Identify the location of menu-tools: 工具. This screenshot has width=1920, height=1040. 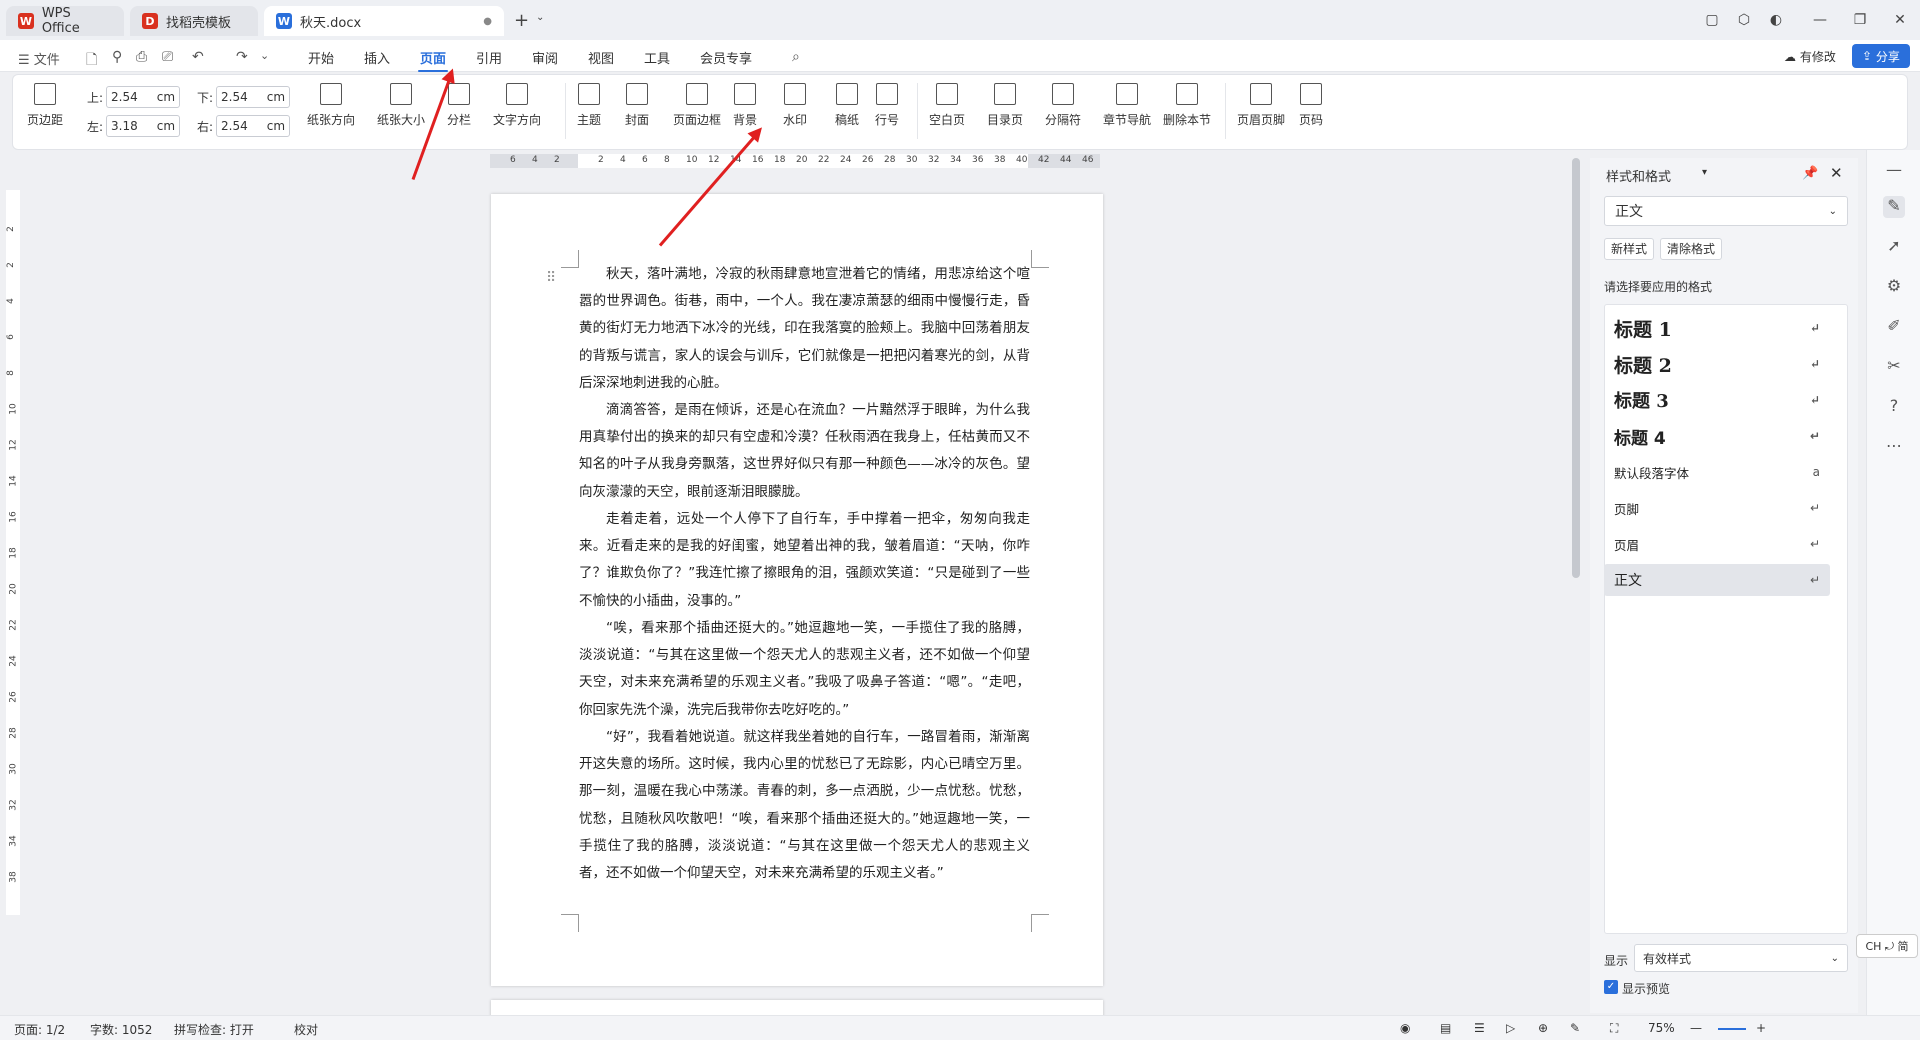
(657, 57).